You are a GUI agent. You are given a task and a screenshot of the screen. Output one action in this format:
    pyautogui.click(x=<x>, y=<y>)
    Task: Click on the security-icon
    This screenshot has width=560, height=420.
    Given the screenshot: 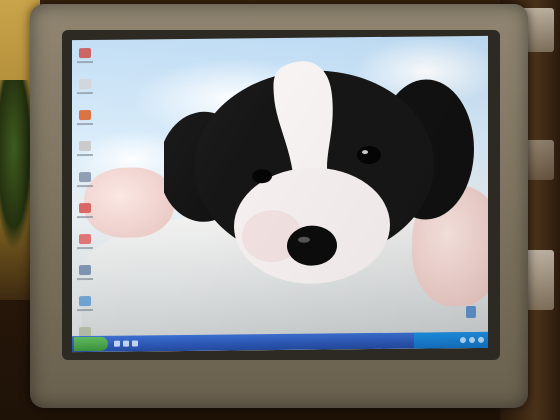 What is the action you would take?
    pyautogui.click(x=481, y=339)
    